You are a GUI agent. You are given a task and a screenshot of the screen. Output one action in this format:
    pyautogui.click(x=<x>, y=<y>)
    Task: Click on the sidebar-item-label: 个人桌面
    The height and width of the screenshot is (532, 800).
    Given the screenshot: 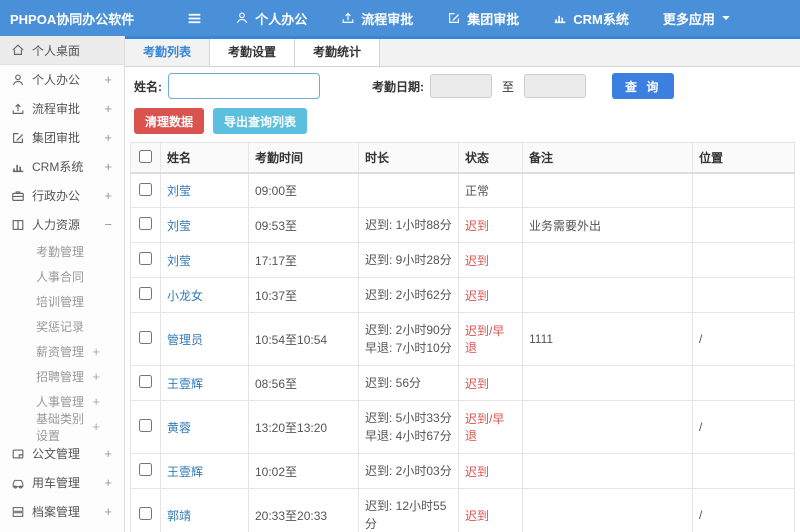 What is the action you would take?
    pyautogui.click(x=56, y=50)
    